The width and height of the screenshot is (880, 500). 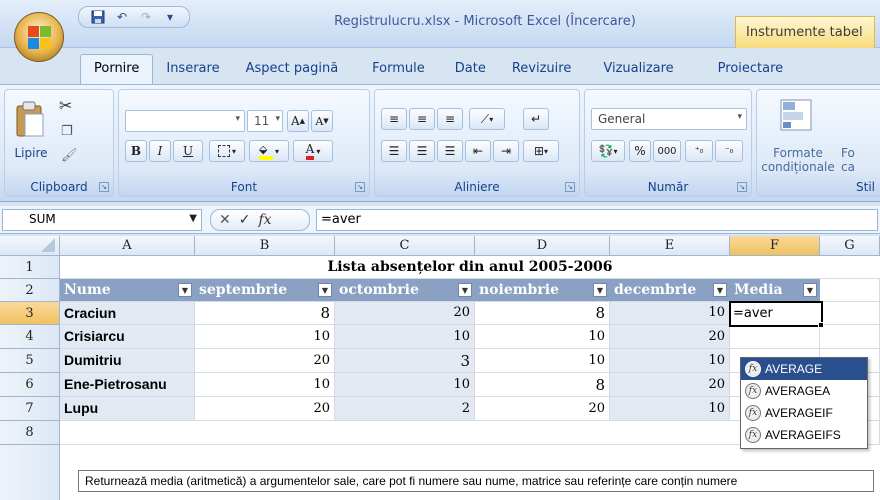 I want to click on select-all-corner, so click(x=30, y=246).